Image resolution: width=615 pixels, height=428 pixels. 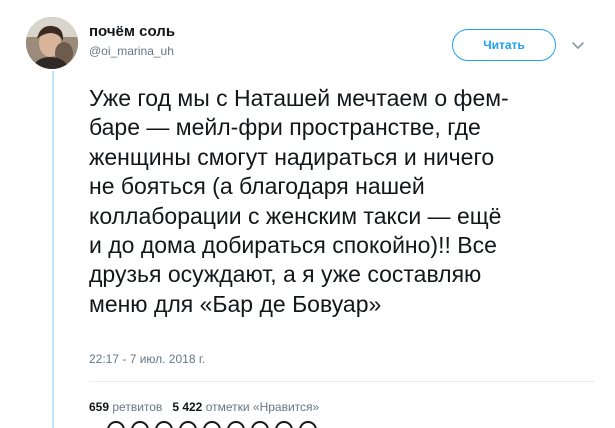 I want to click on avatar, so click(x=52, y=43).